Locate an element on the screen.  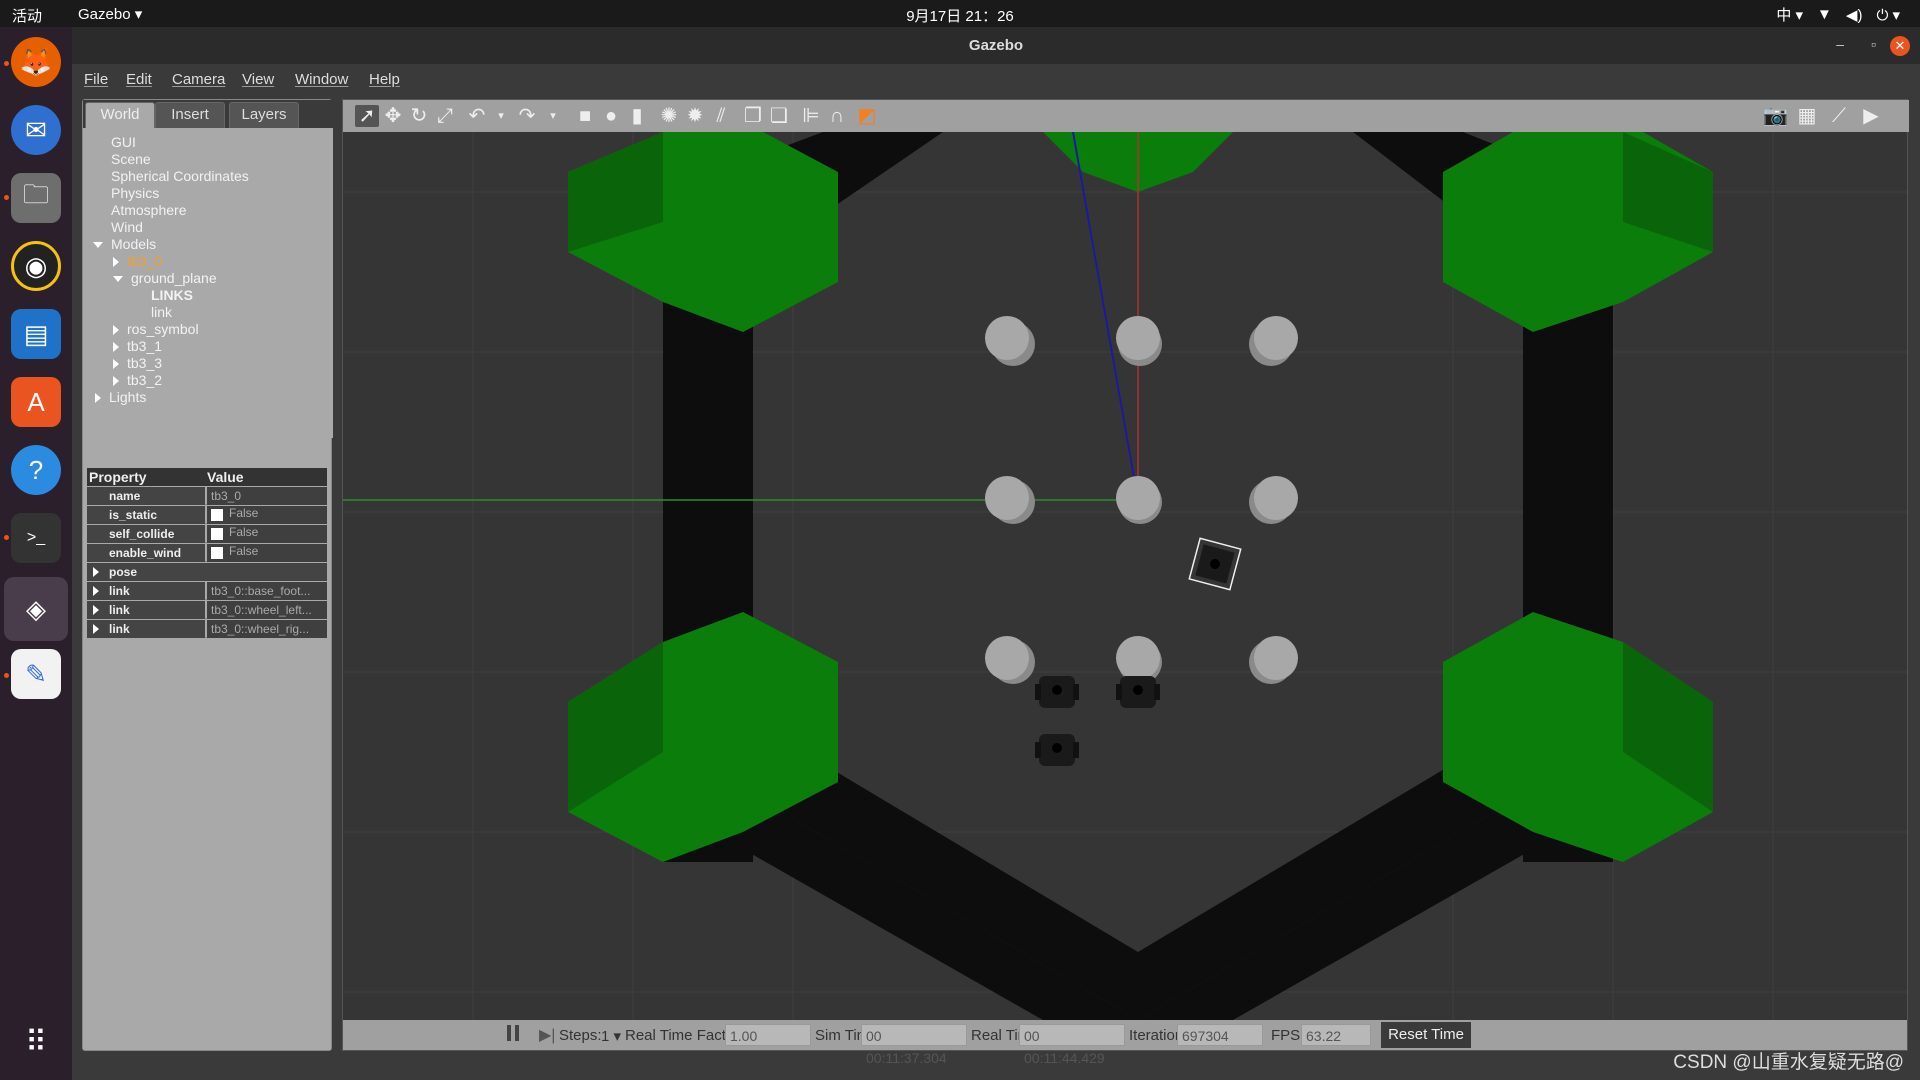
gazebo-icon: ◈ is located at coordinates (36, 609).